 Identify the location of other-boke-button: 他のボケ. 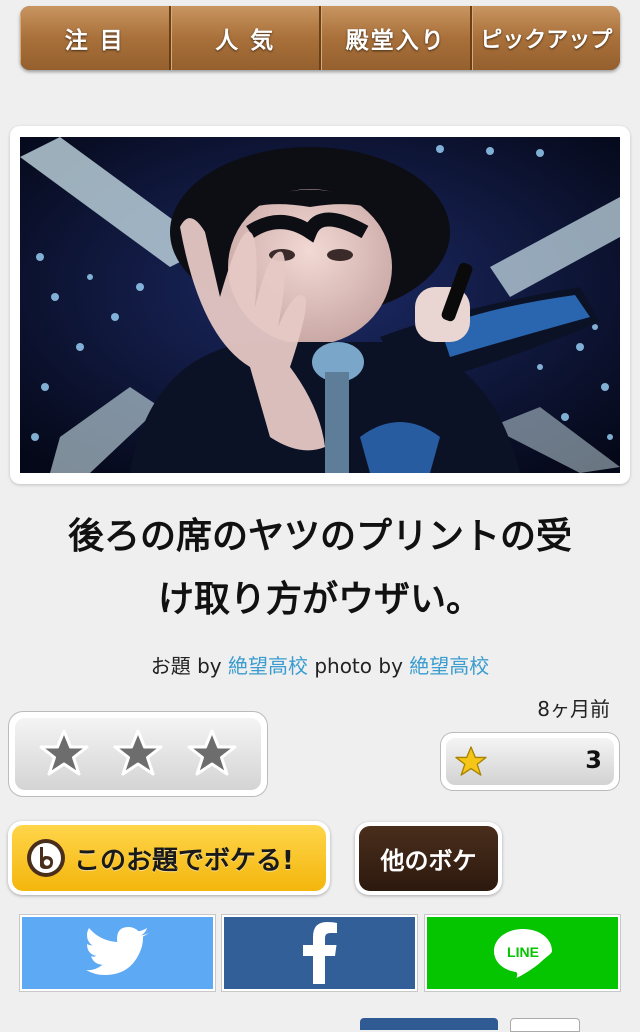
(428, 858).